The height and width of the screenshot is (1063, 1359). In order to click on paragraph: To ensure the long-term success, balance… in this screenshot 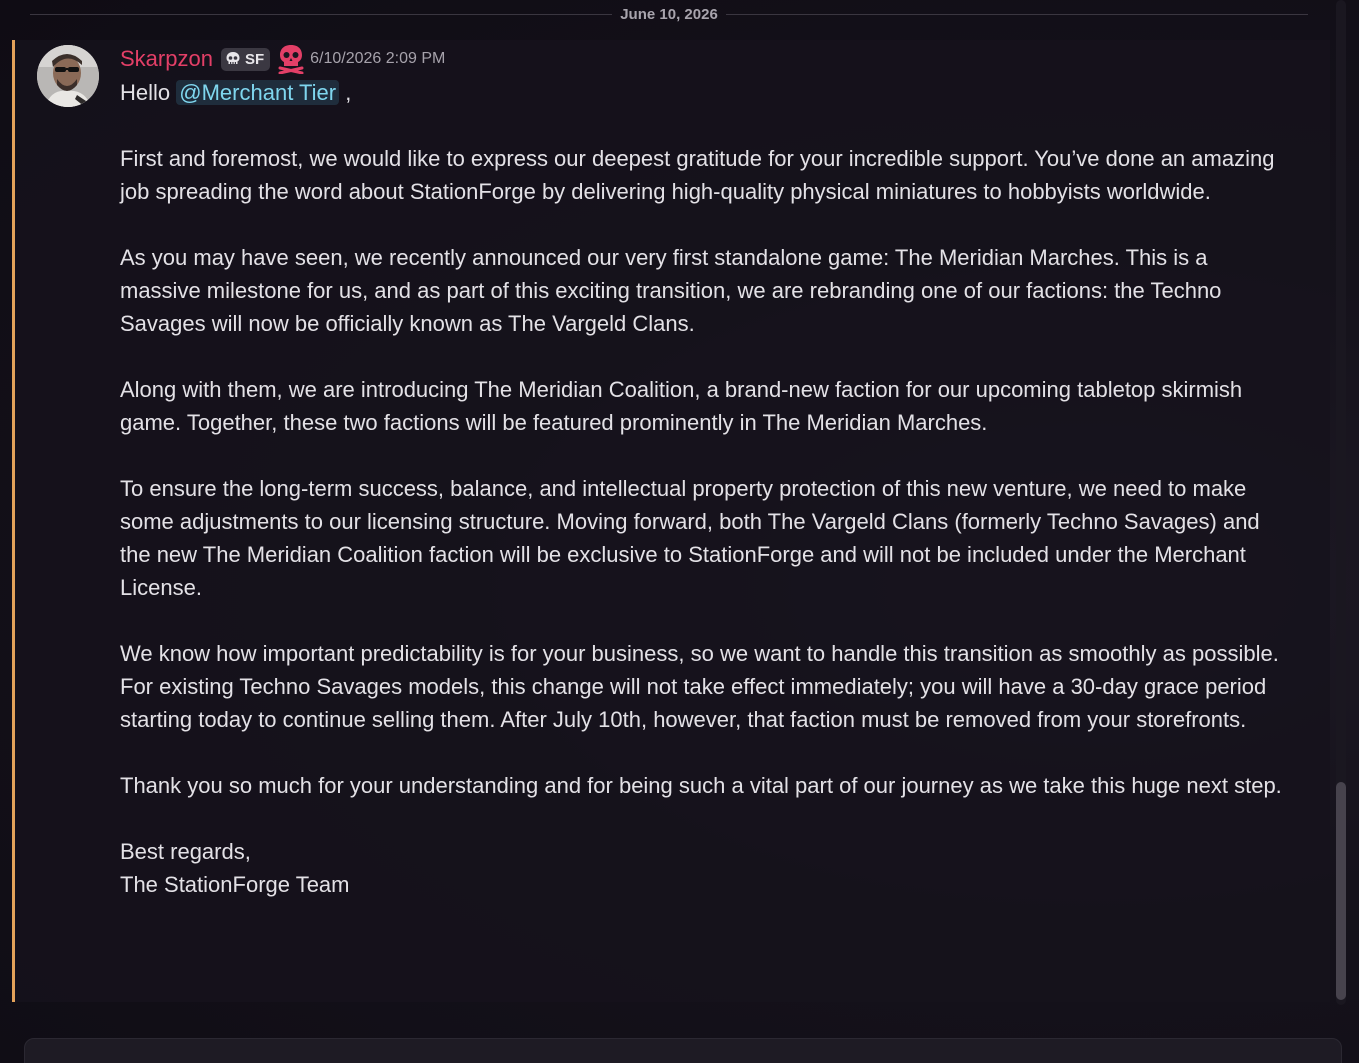, I will do `click(690, 538)`.